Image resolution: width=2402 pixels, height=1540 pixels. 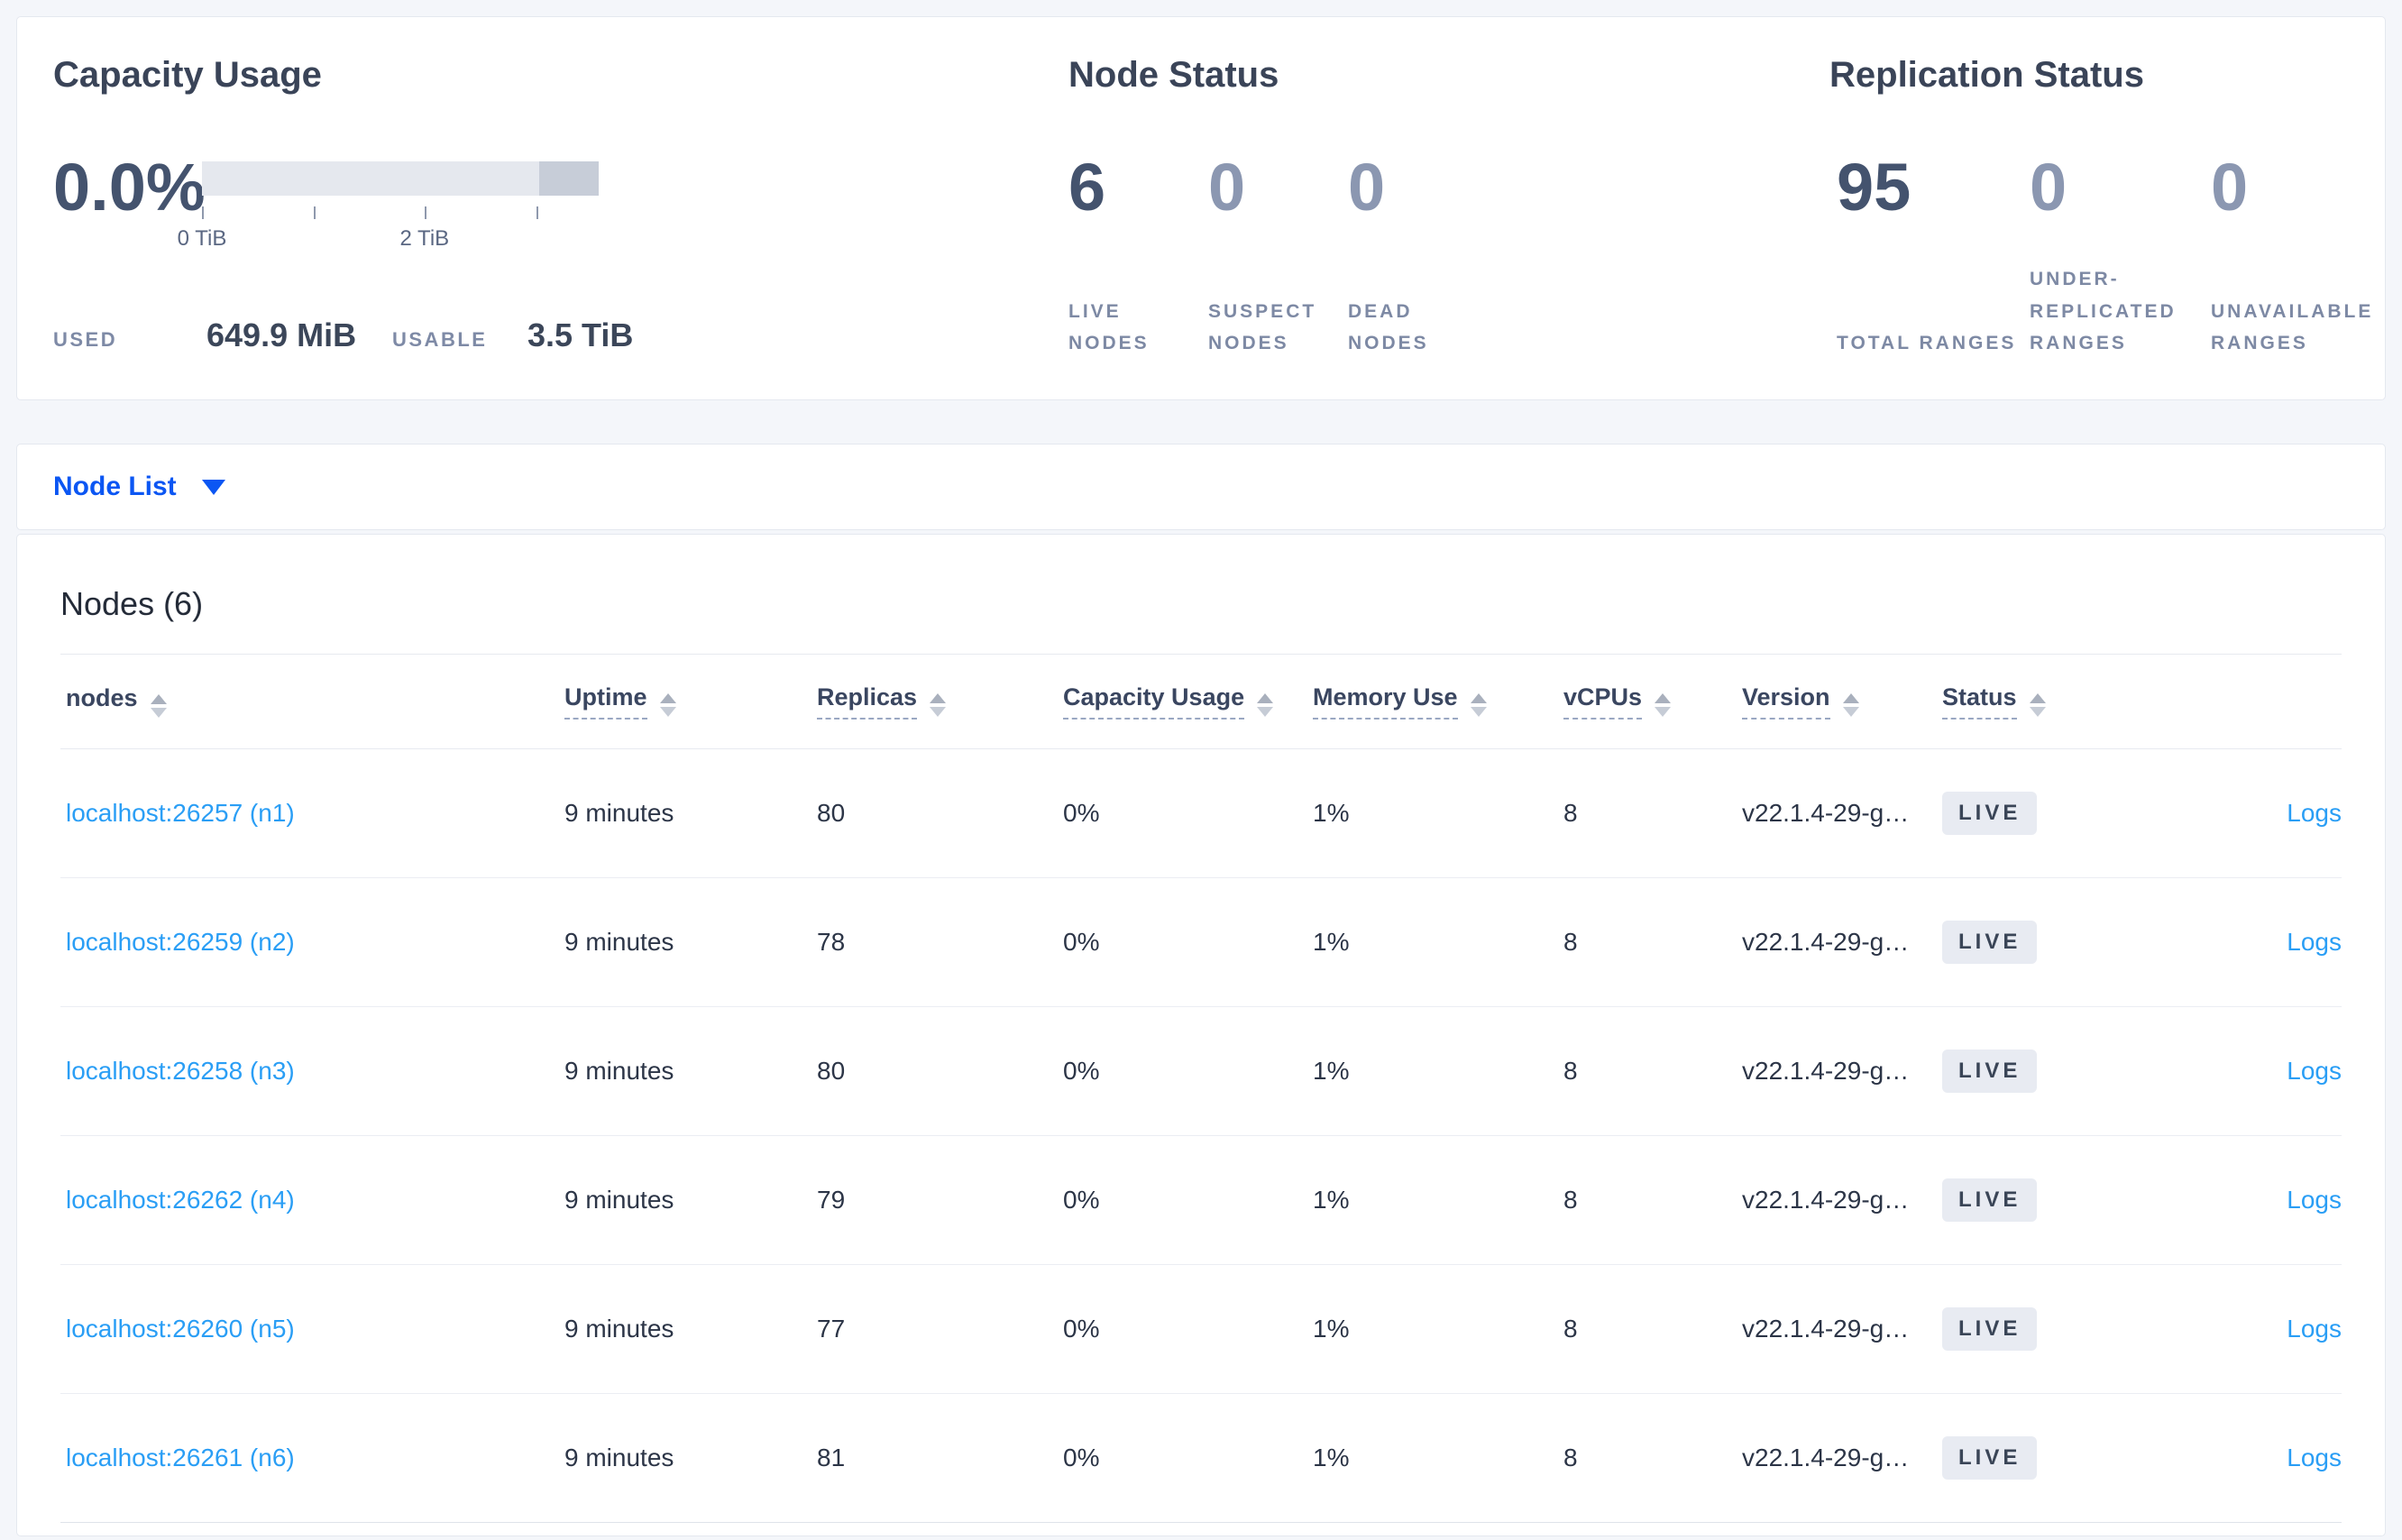 What do you see at coordinates (569, 178) in the screenshot?
I see `capacity-bar-reserved-segment` at bounding box center [569, 178].